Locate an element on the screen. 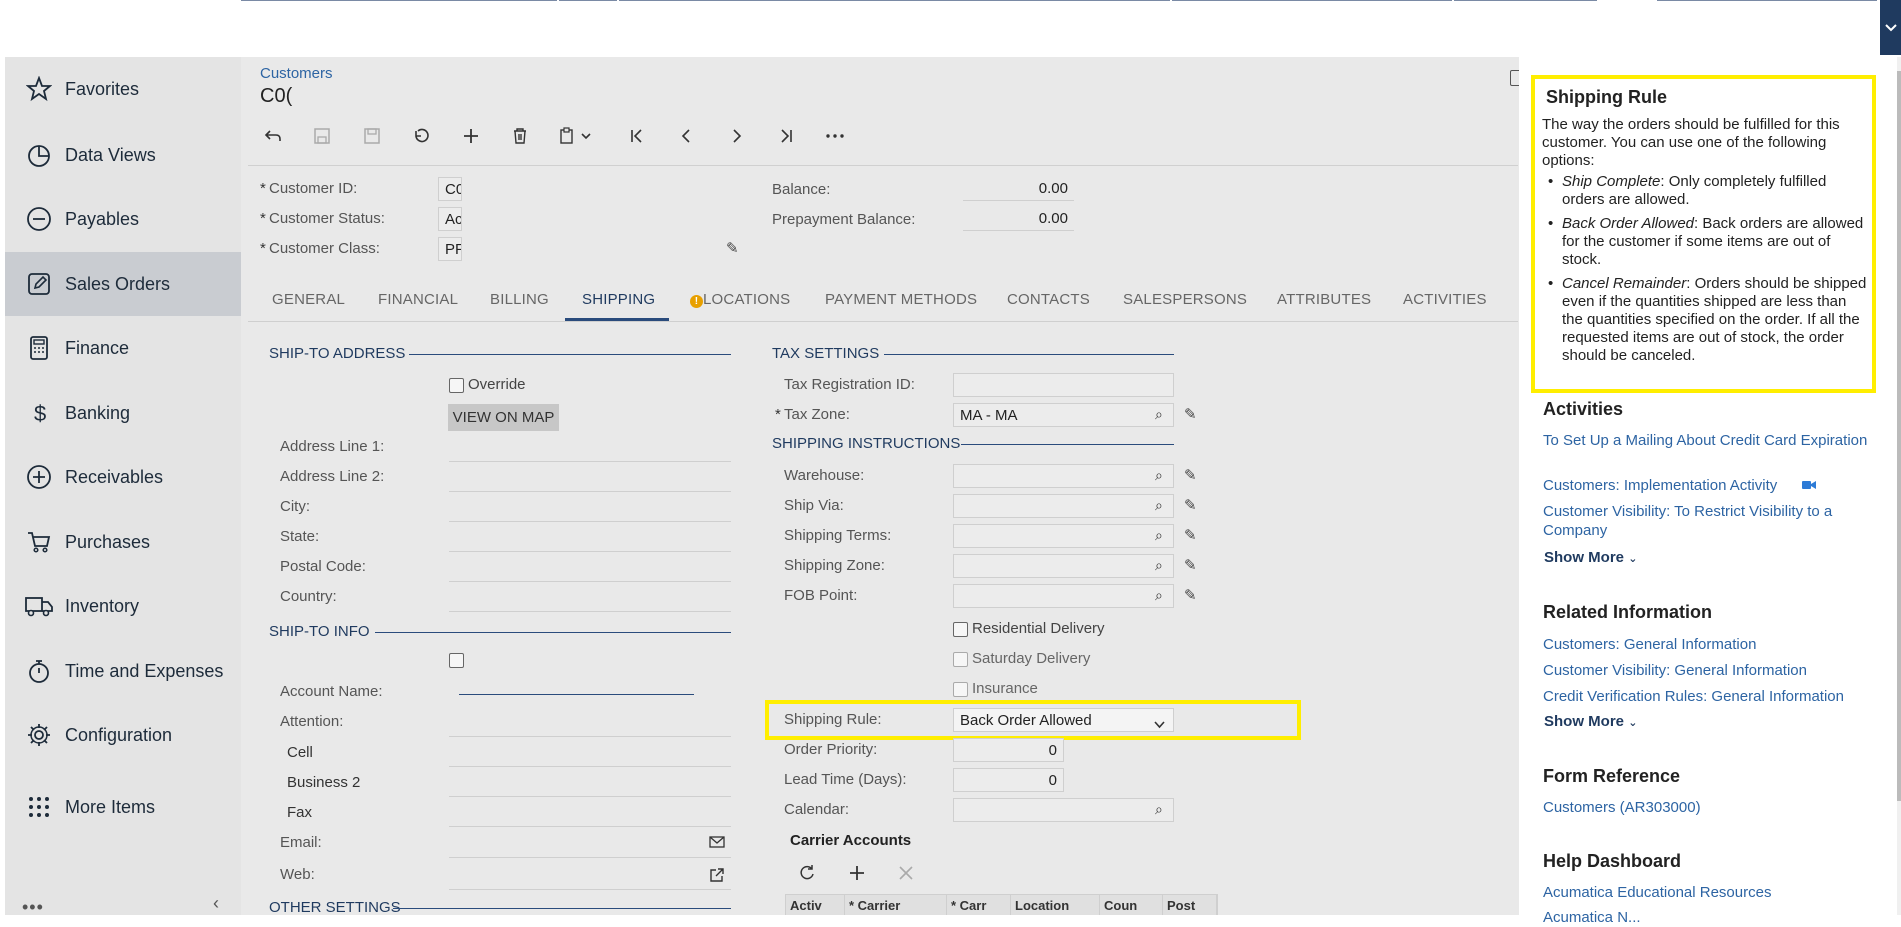 The height and width of the screenshot is (927, 1901). account-name-field is located at coordinates (576, 694).